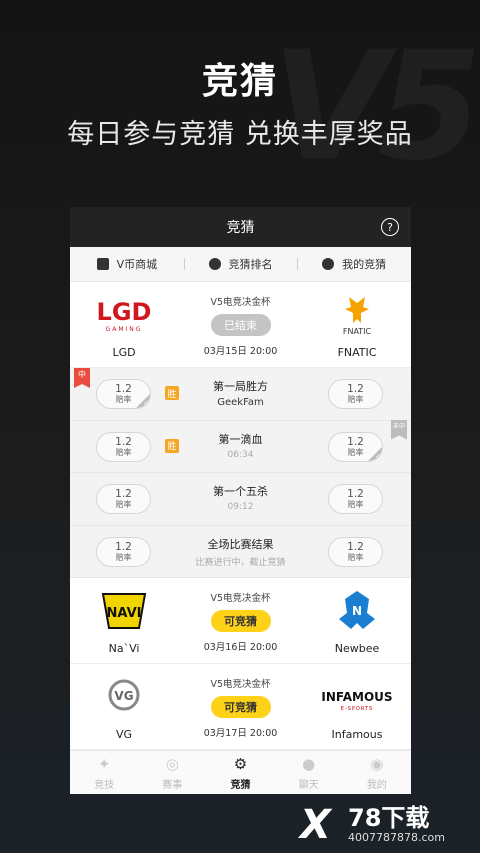 The height and width of the screenshot is (853, 480). I want to click on site-watermark: X 78下载 4007787878.com, so click(385, 826).